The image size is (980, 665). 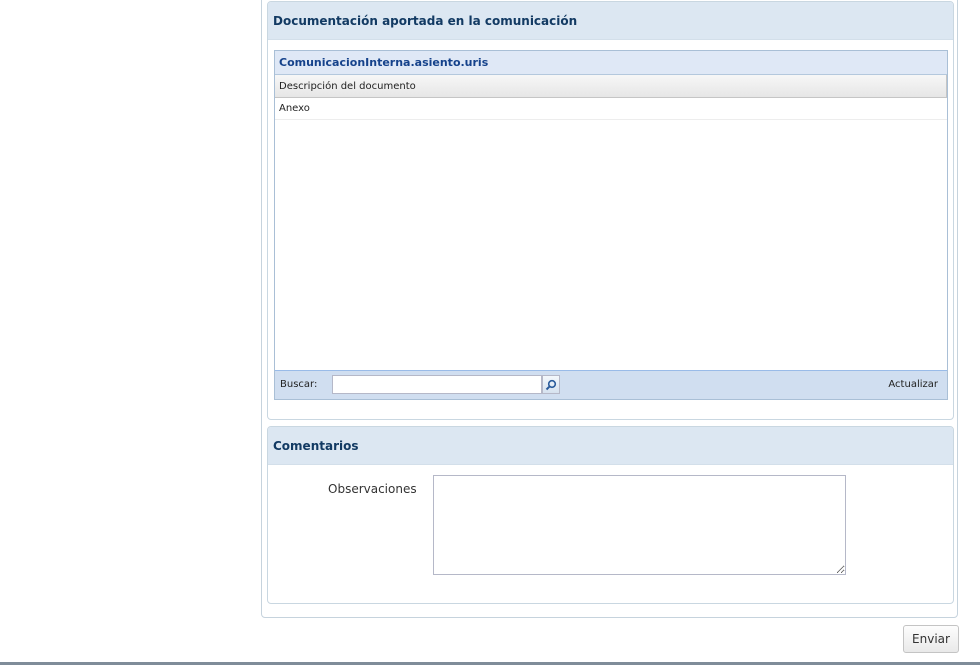 I want to click on table-cell-description: Anexo, so click(x=294, y=108).